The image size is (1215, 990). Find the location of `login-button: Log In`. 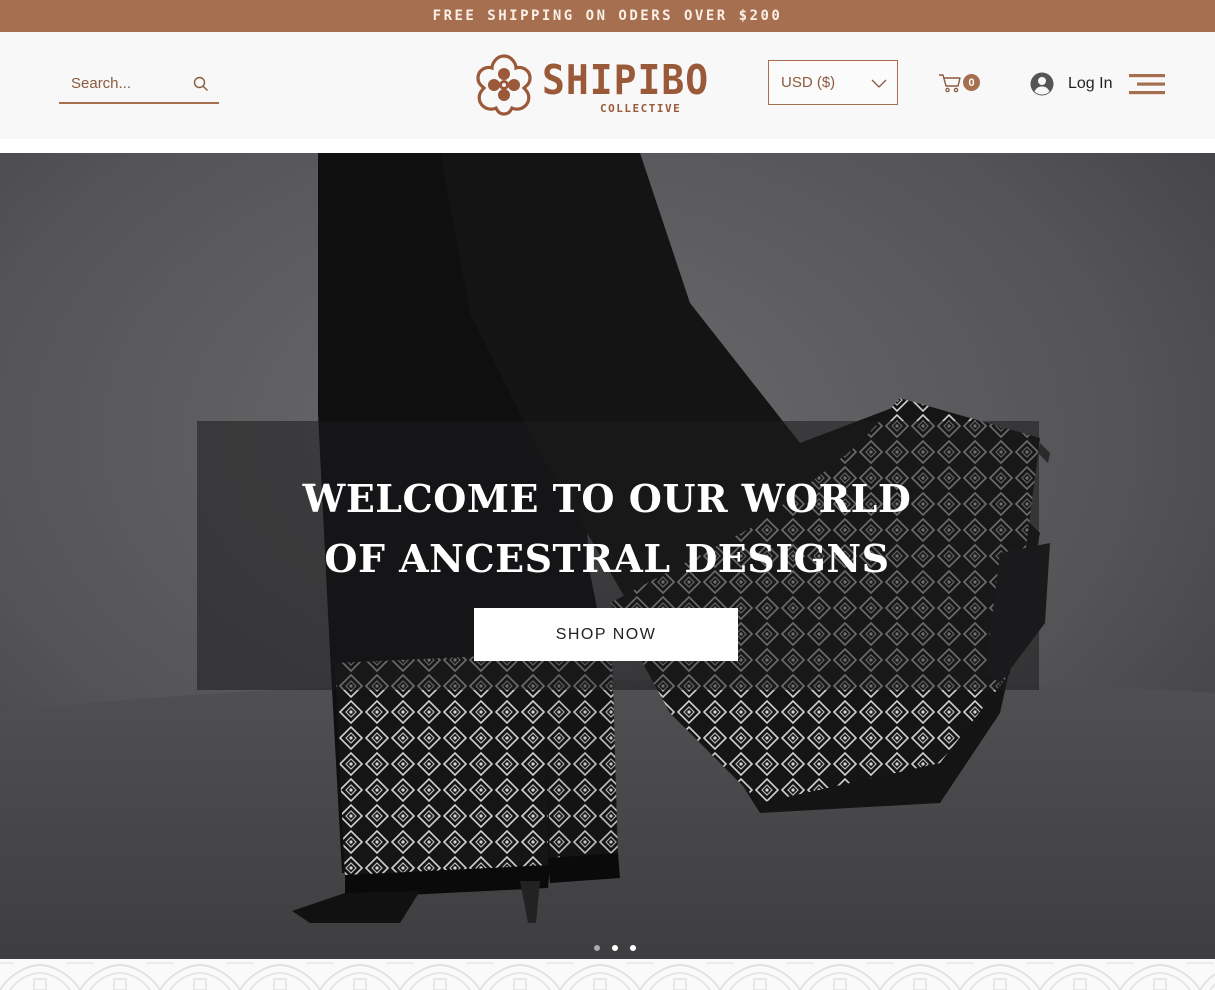

login-button: Log In is located at coordinates (1071, 84).